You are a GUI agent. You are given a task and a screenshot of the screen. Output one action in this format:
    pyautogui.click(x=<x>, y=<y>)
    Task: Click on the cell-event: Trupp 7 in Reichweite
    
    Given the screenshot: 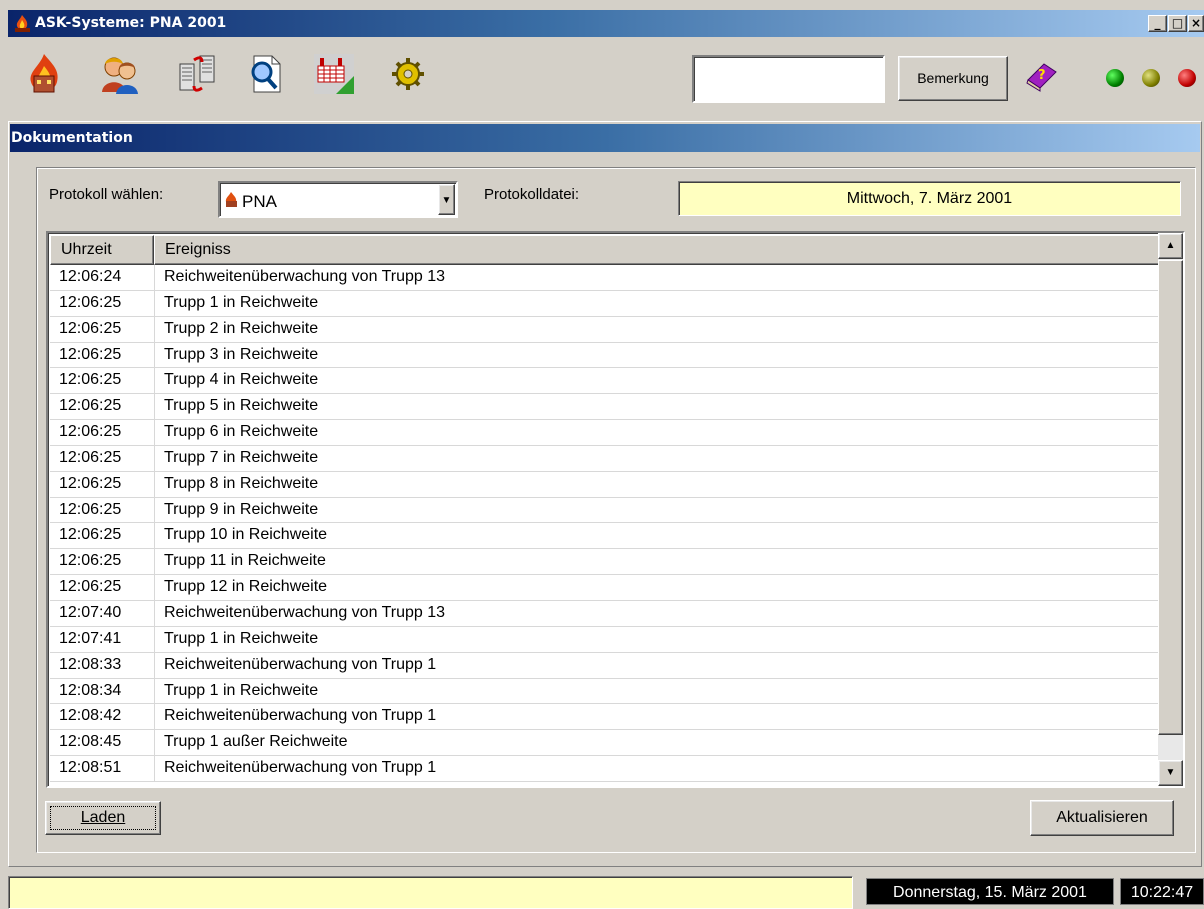 What is the action you would take?
    pyautogui.click(x=241, y=457)
    